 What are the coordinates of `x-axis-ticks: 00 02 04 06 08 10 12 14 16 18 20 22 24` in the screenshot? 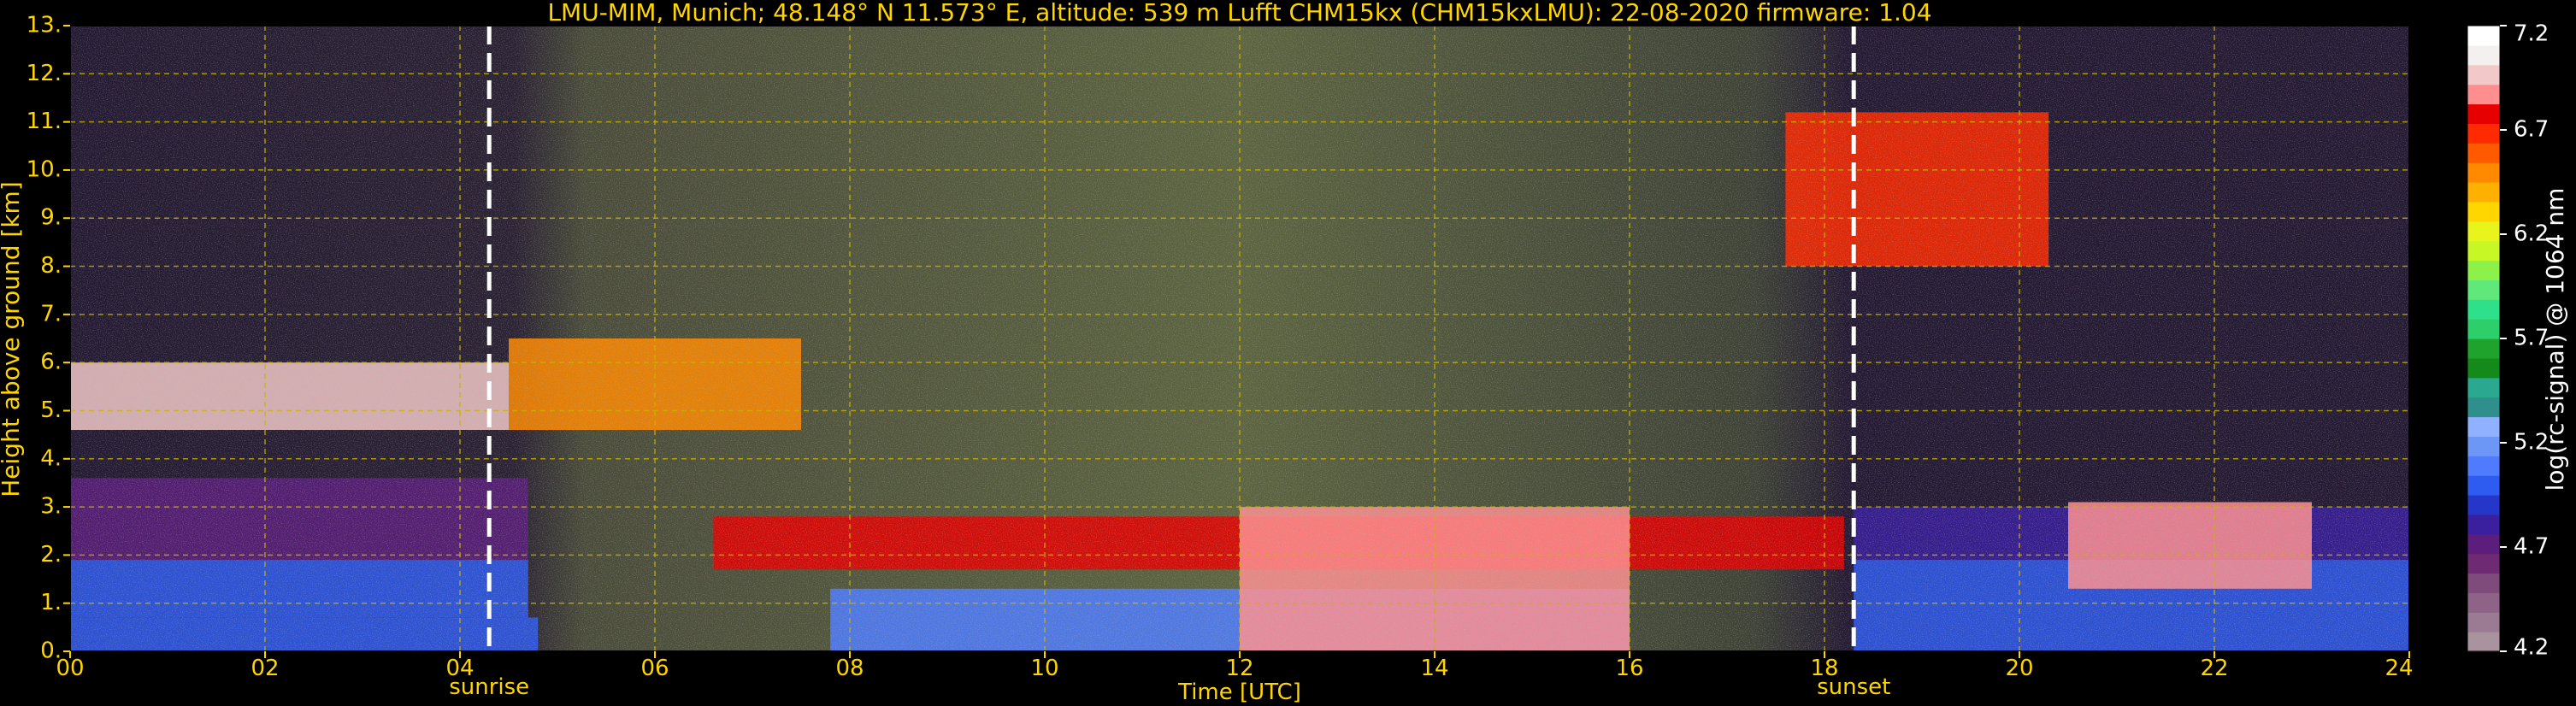 It's located at (1235, 666).